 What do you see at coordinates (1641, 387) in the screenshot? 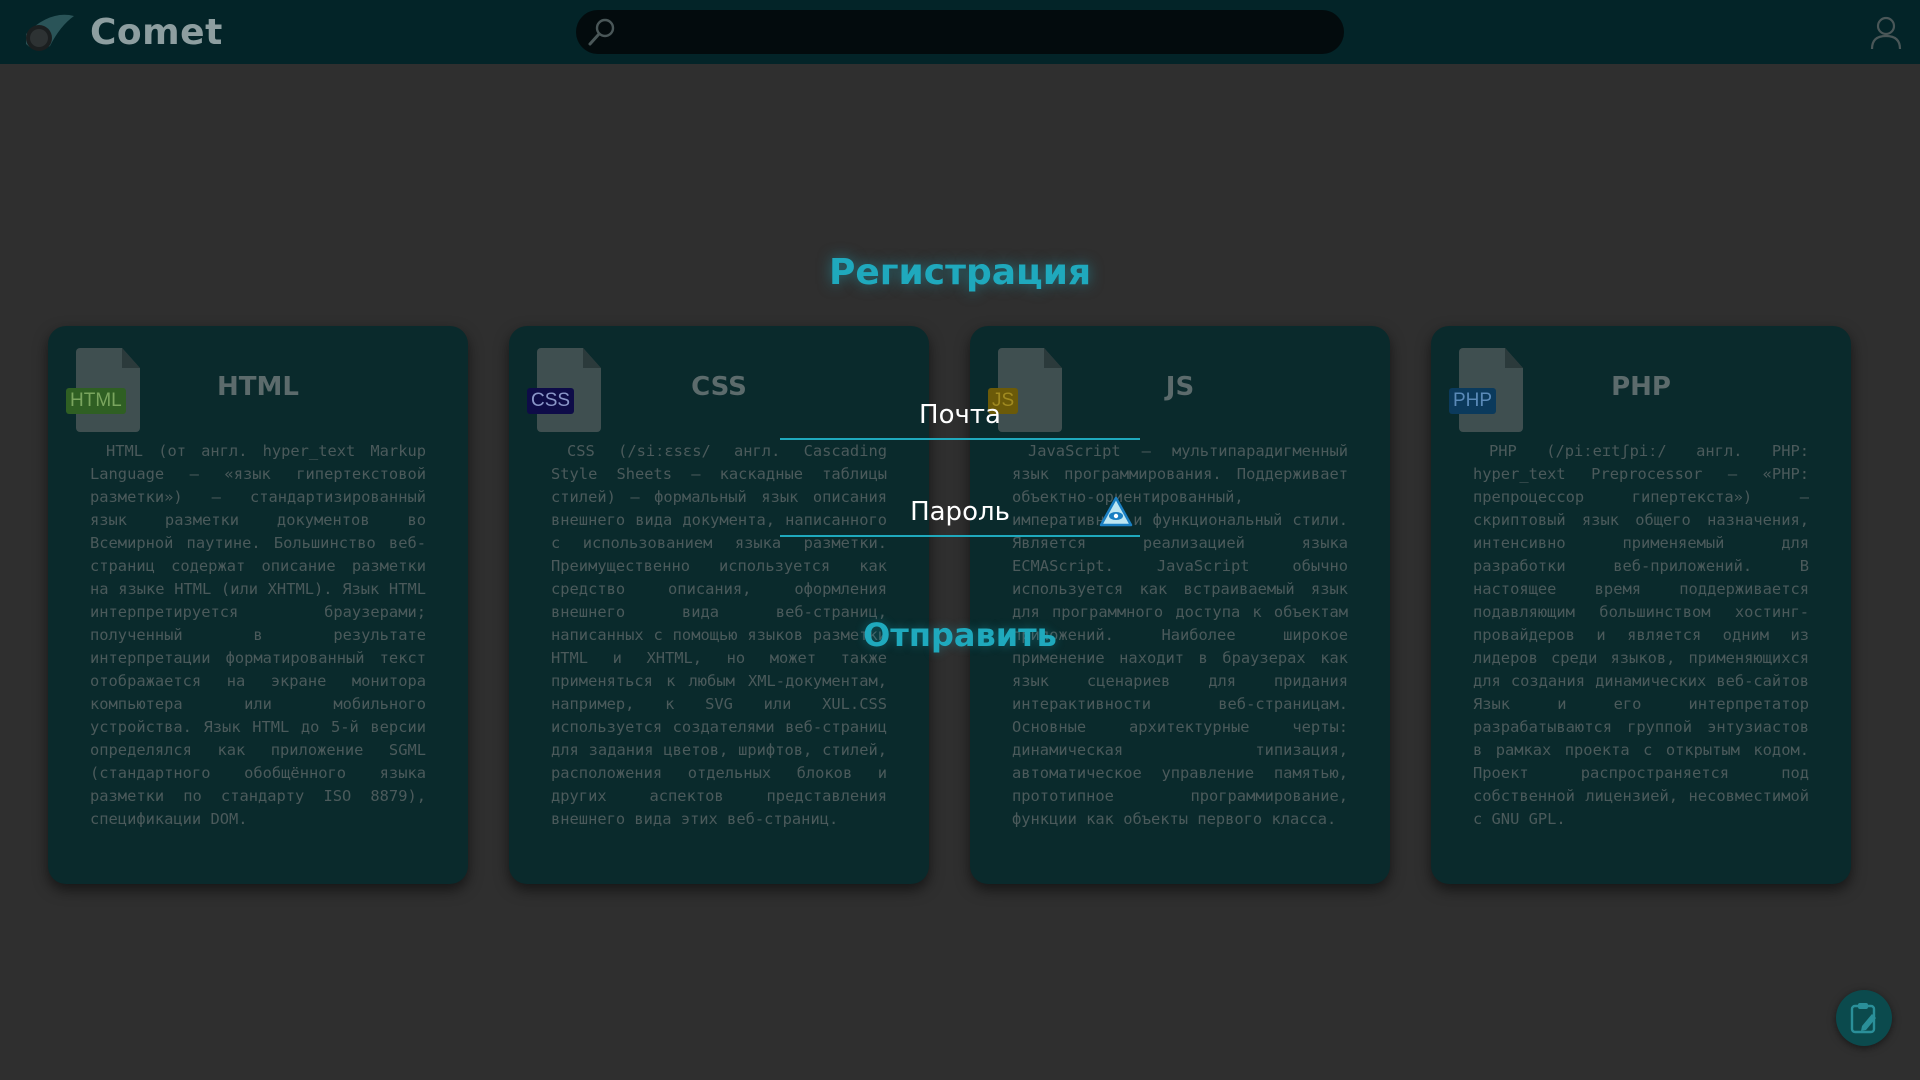
I see `card-title: PHP` at bounding box center [1641, 387].